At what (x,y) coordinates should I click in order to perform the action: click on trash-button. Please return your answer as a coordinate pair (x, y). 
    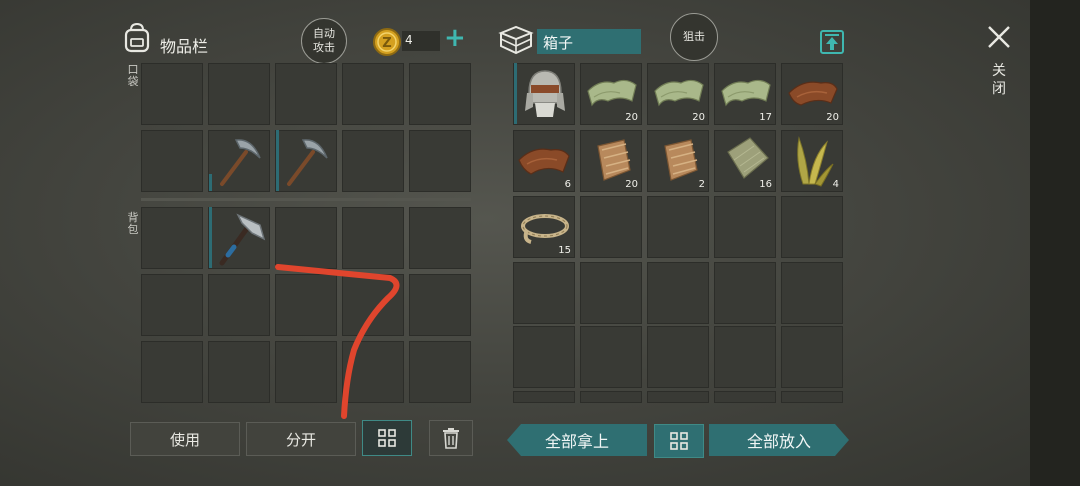
    Looking at the image, I should click on (451, 438).